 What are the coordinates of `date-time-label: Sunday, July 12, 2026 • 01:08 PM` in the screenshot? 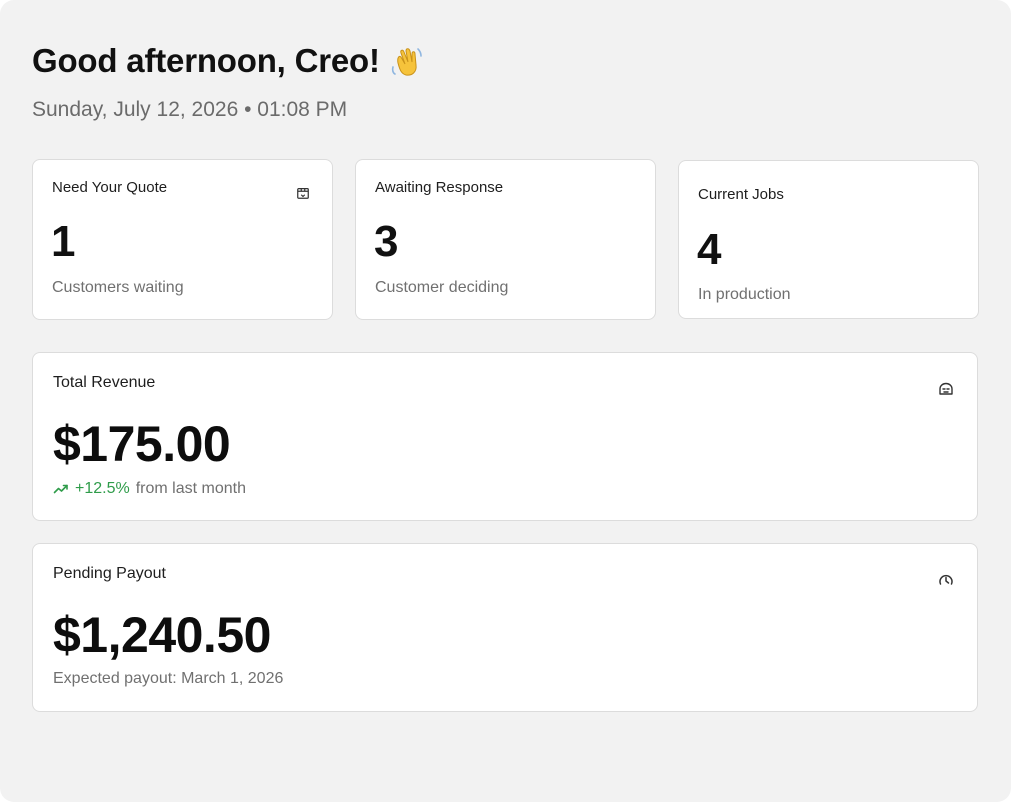 It's located at (190, 109).